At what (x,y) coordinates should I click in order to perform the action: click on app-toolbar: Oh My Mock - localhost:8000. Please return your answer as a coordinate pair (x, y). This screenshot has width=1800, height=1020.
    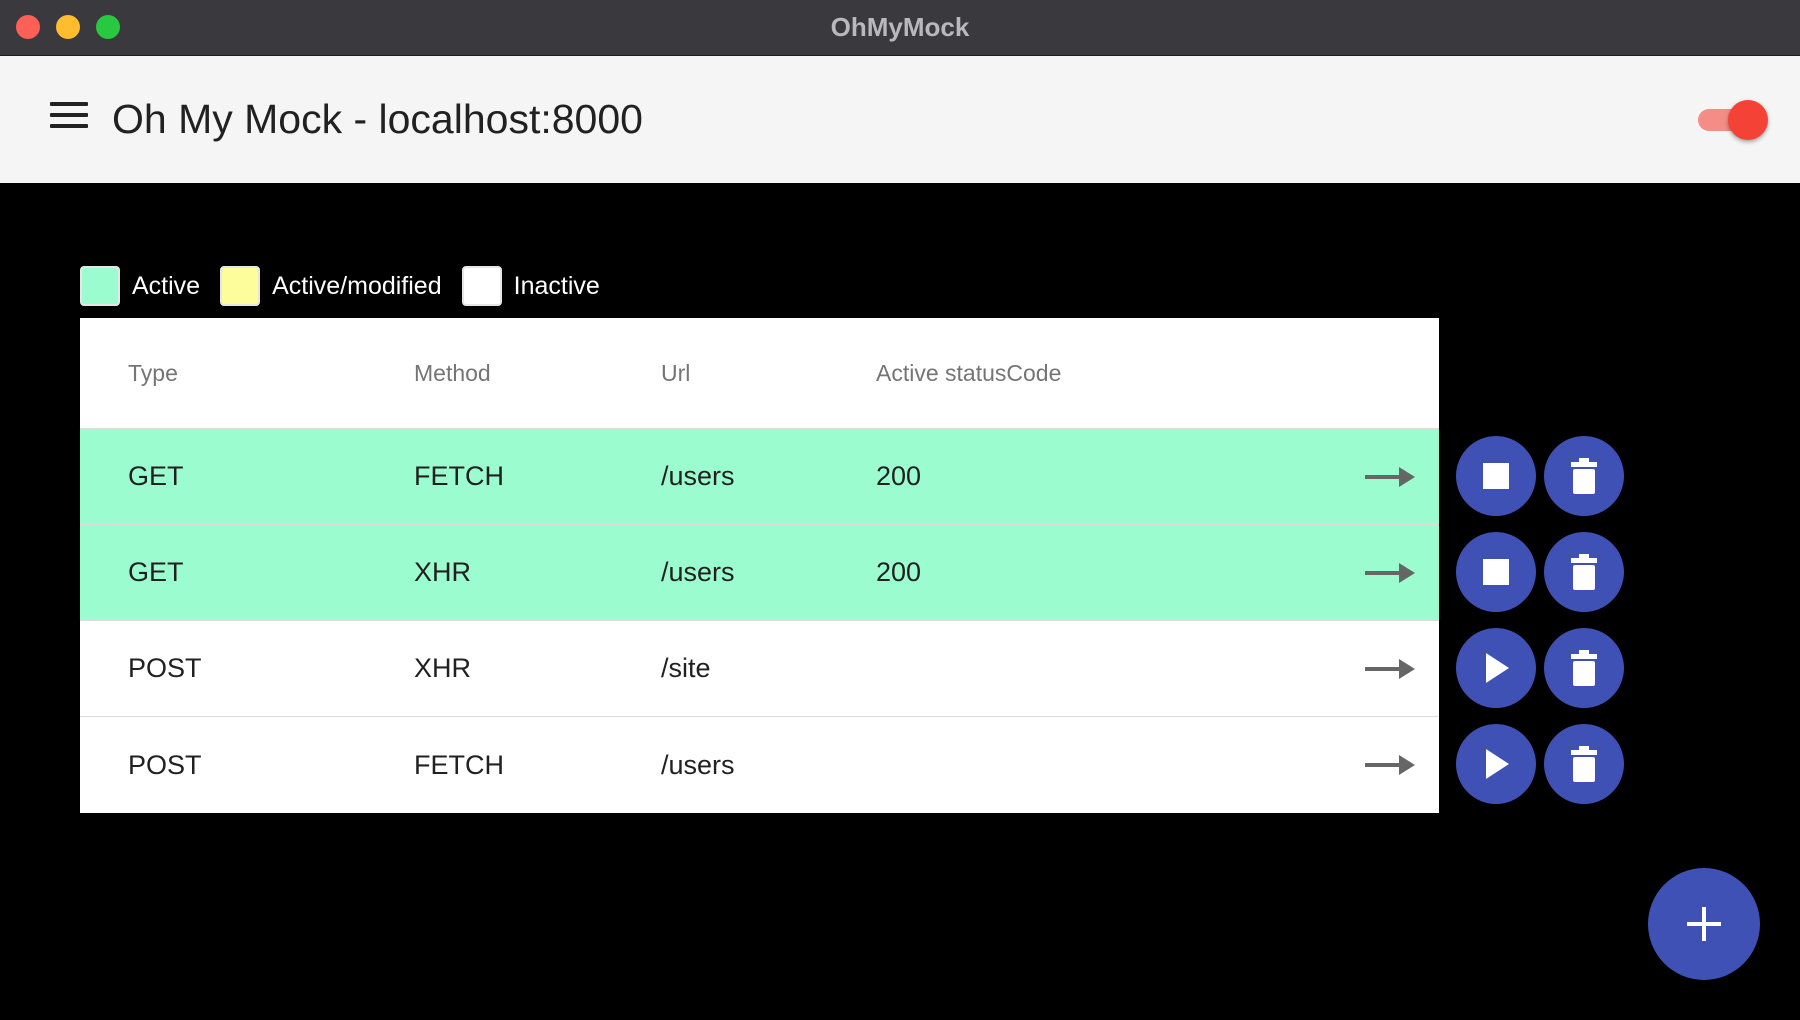
    Looking at the image, I should click on (900, 119).